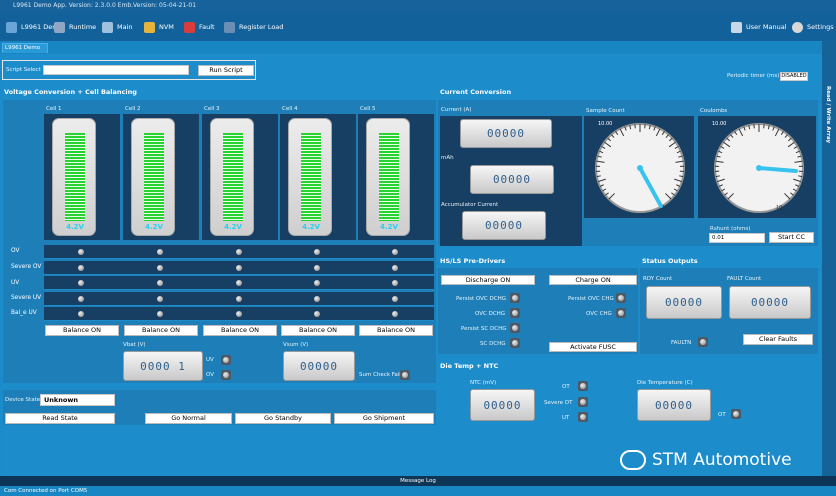 This screenshot has width=836, height=496. What do you see at coordinates (828, 115) in the screenshot?
I see `side-tab-label: Read / Write Array` at bounding box center [828, 115].